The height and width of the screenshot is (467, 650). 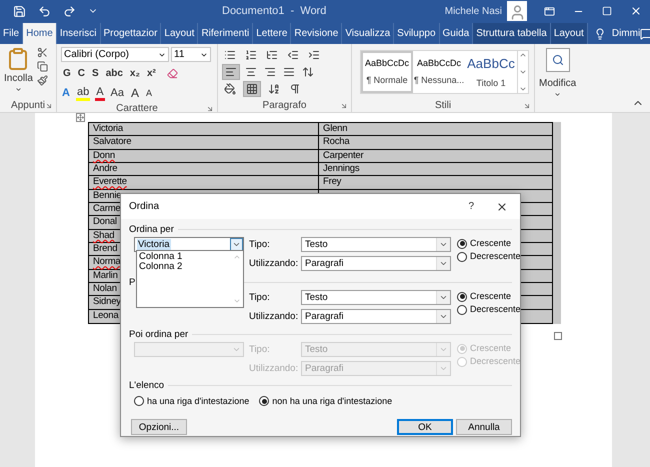 I want to click on tell-me-link: Dimmi, so click(x=626, y=33).